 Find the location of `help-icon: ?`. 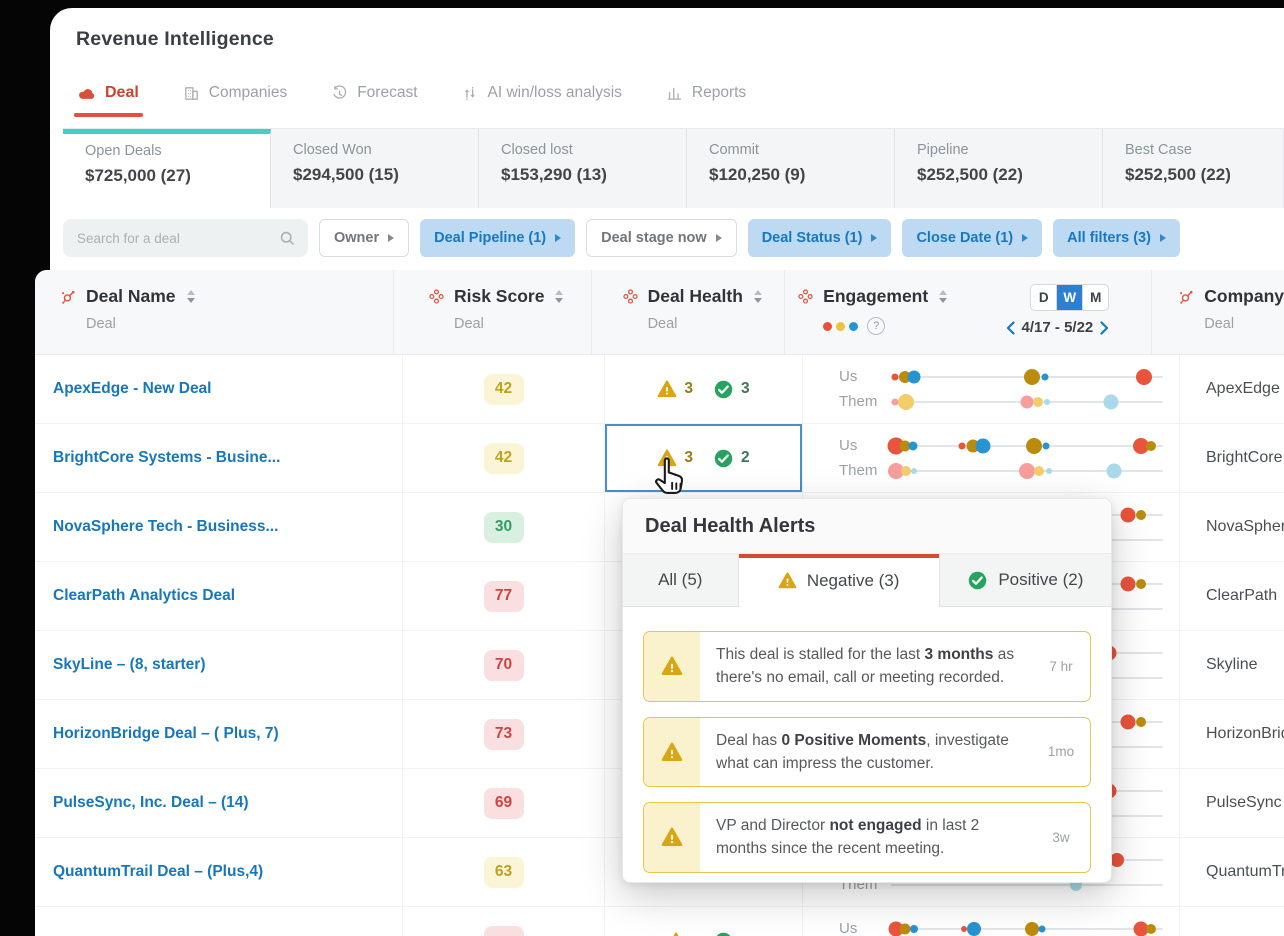

help-icon: ? is located at coordinates (876, 326).